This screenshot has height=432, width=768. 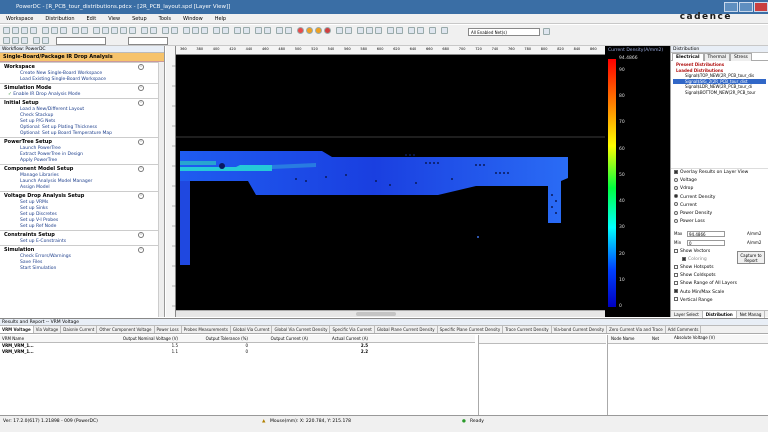 I want to click on results-tab: Global Via Current Density, so click(x=301, y=329).